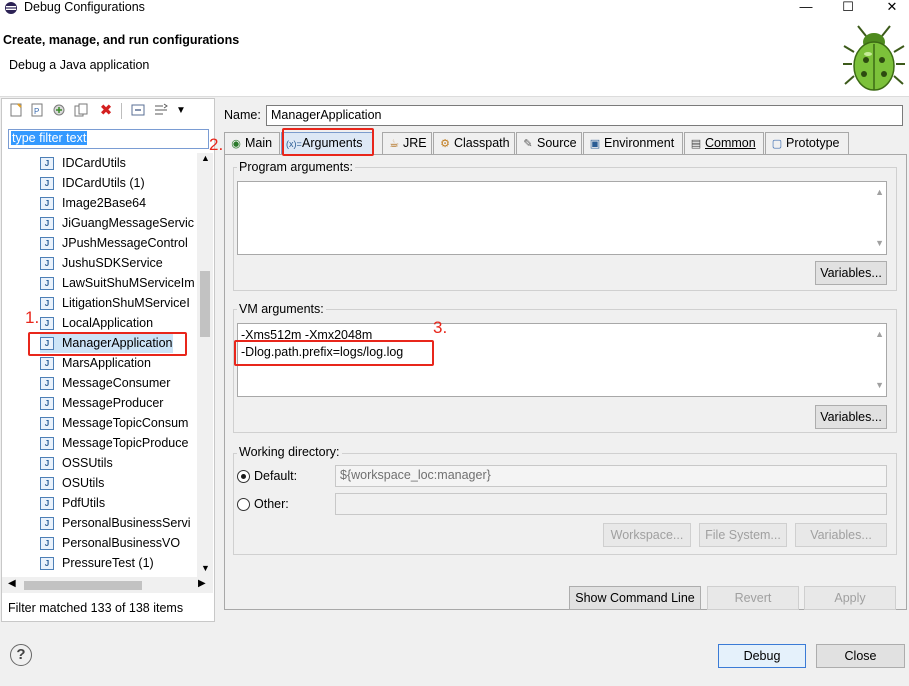  I want to click on annotation-step-2: 2., so click(216, 144).